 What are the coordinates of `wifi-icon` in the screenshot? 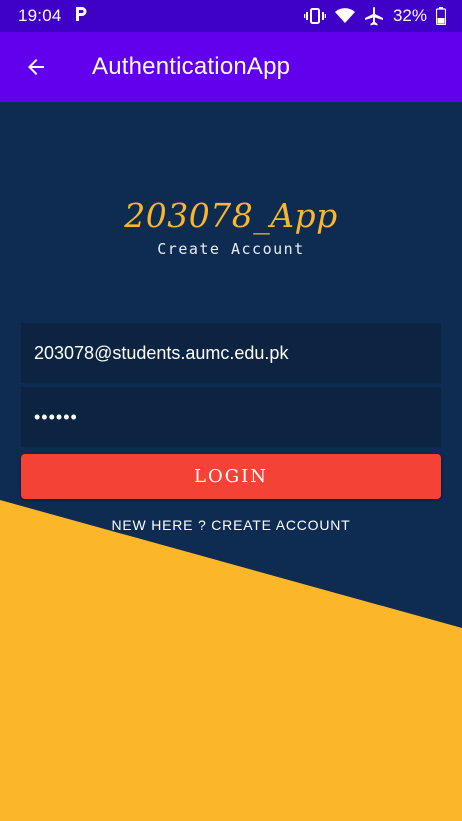 It's located at (344, 16).